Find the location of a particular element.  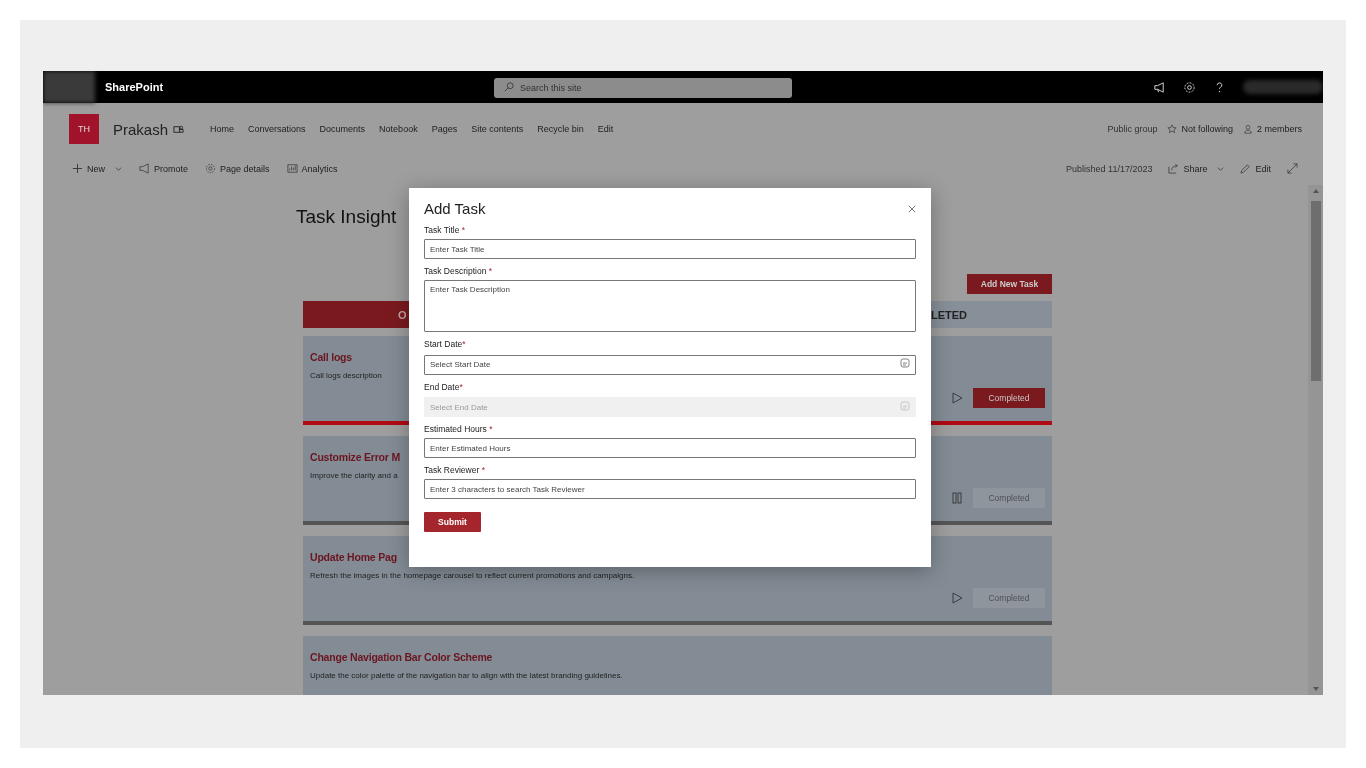

command-button: Promote is located at coordinates (164, 168).